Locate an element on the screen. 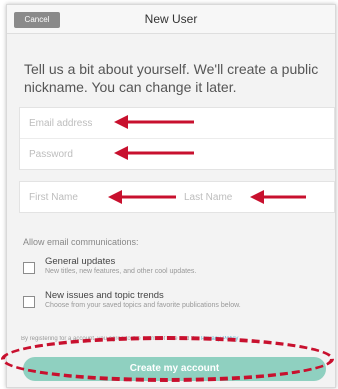 The width and height of the screenshot is (338, 389). email-communications-label: Allow email communications: is located at coordinates (81, 242).